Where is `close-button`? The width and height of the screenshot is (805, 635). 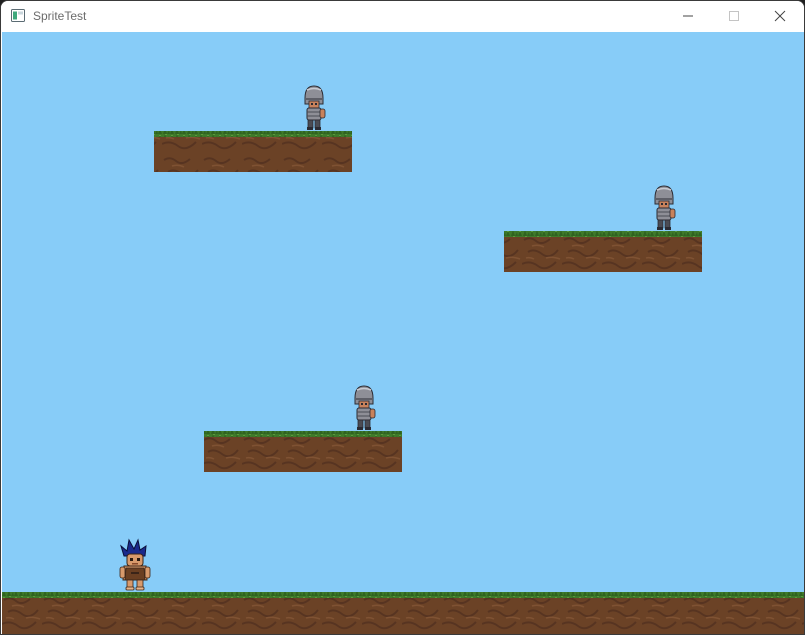 close-button is located at coordinates (780, 16).